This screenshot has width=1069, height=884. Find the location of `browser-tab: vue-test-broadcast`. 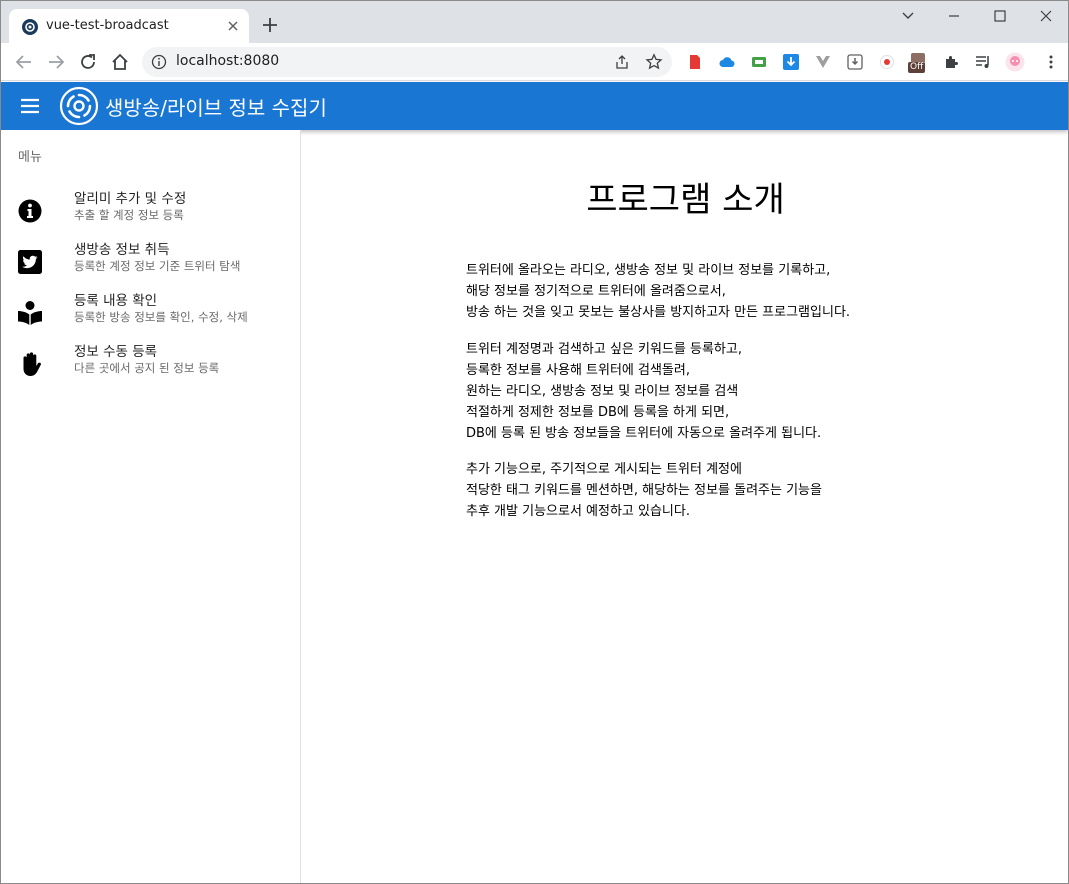

browser-tab: vue-test-broadcast is located at coordinates (129, 26).